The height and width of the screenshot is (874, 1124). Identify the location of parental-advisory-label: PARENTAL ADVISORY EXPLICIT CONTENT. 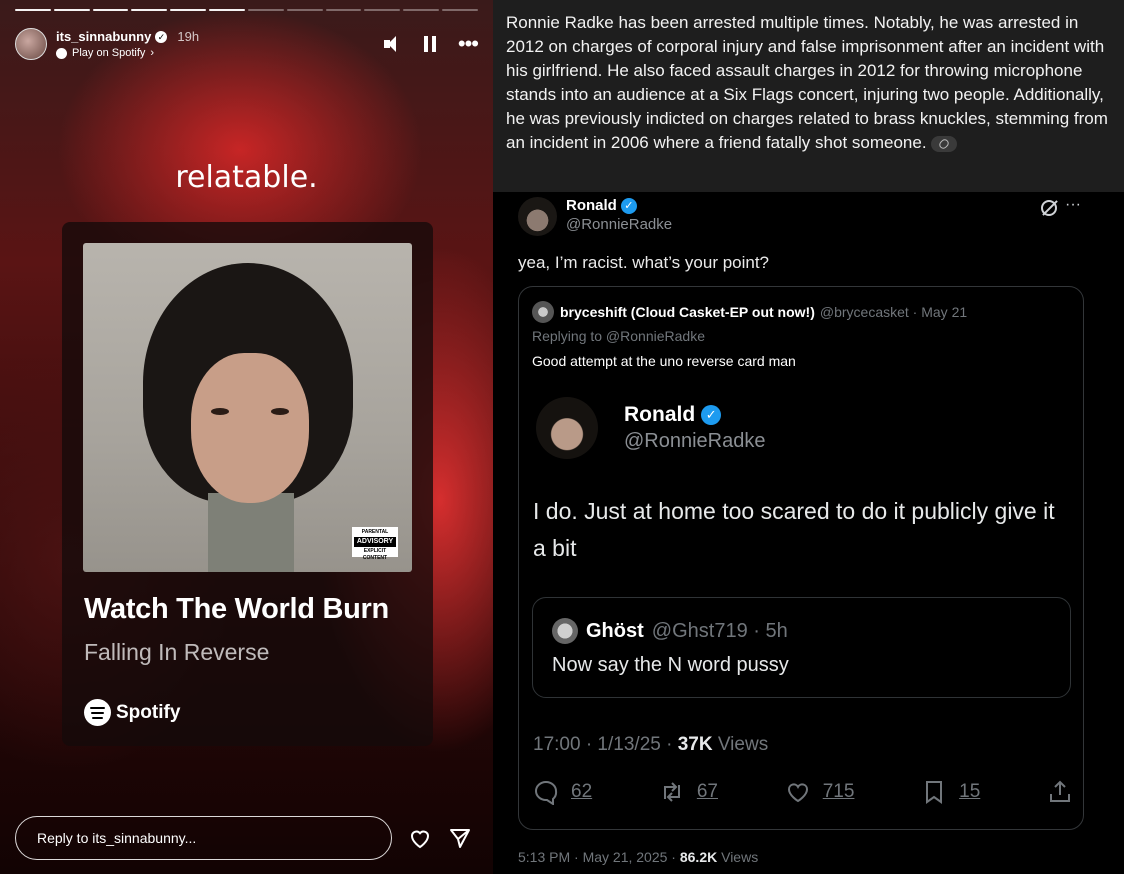
(375, 544).